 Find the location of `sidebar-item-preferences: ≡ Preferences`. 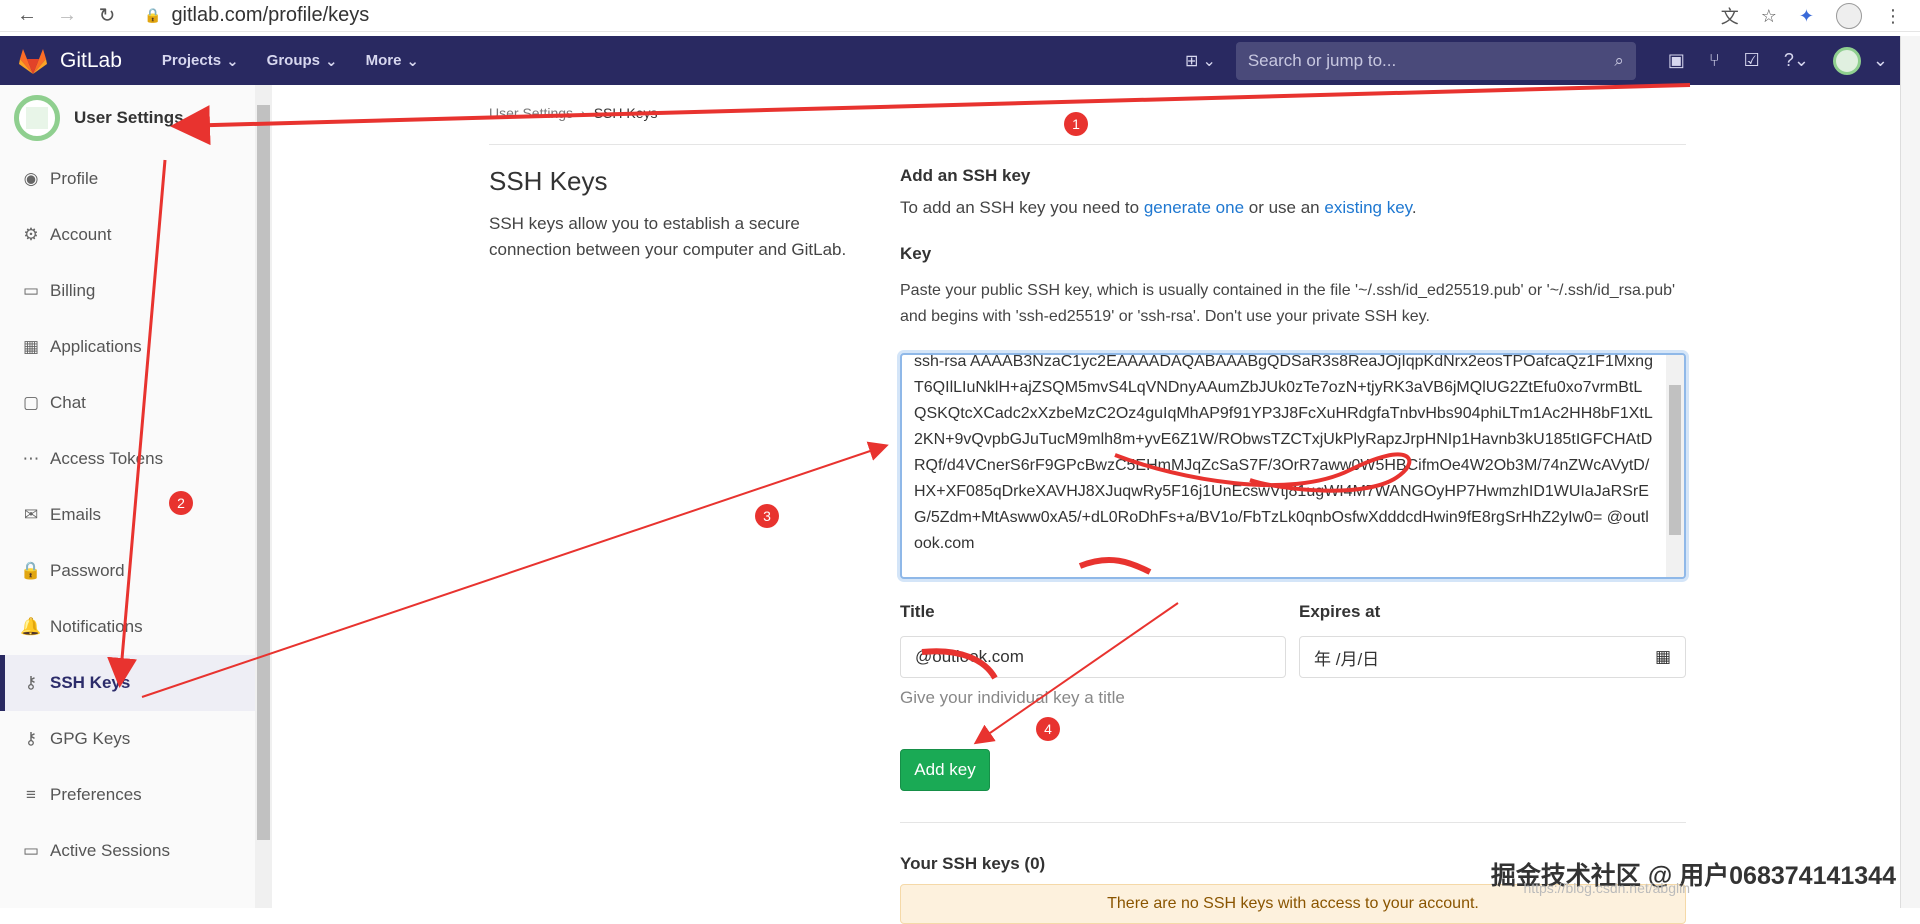

sidebar-item-preferences: ≡ Preferences is located at coordinates (135, 795).